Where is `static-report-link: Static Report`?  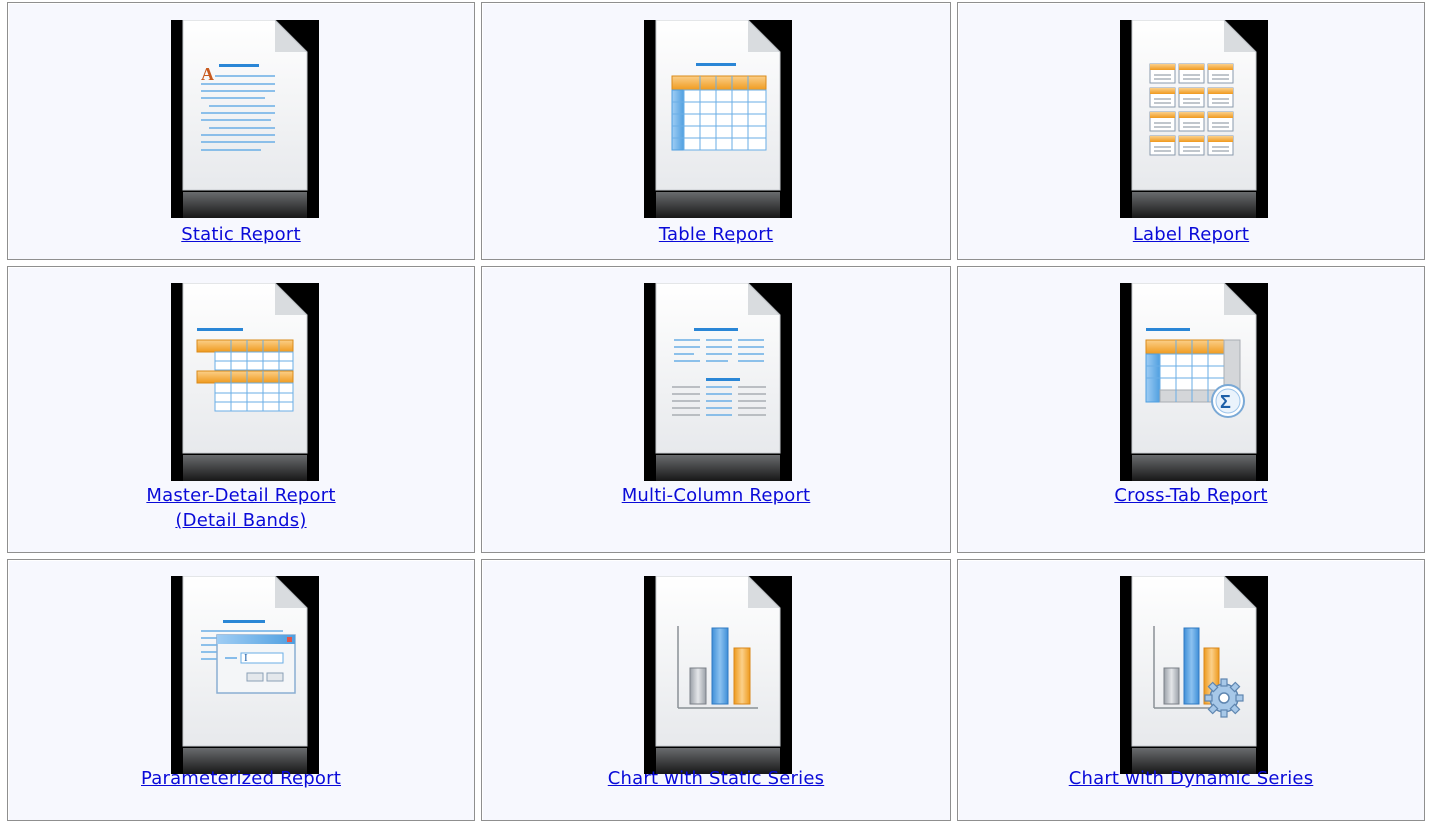 static-report-link: Static Report is located at coordinates (240, 234).